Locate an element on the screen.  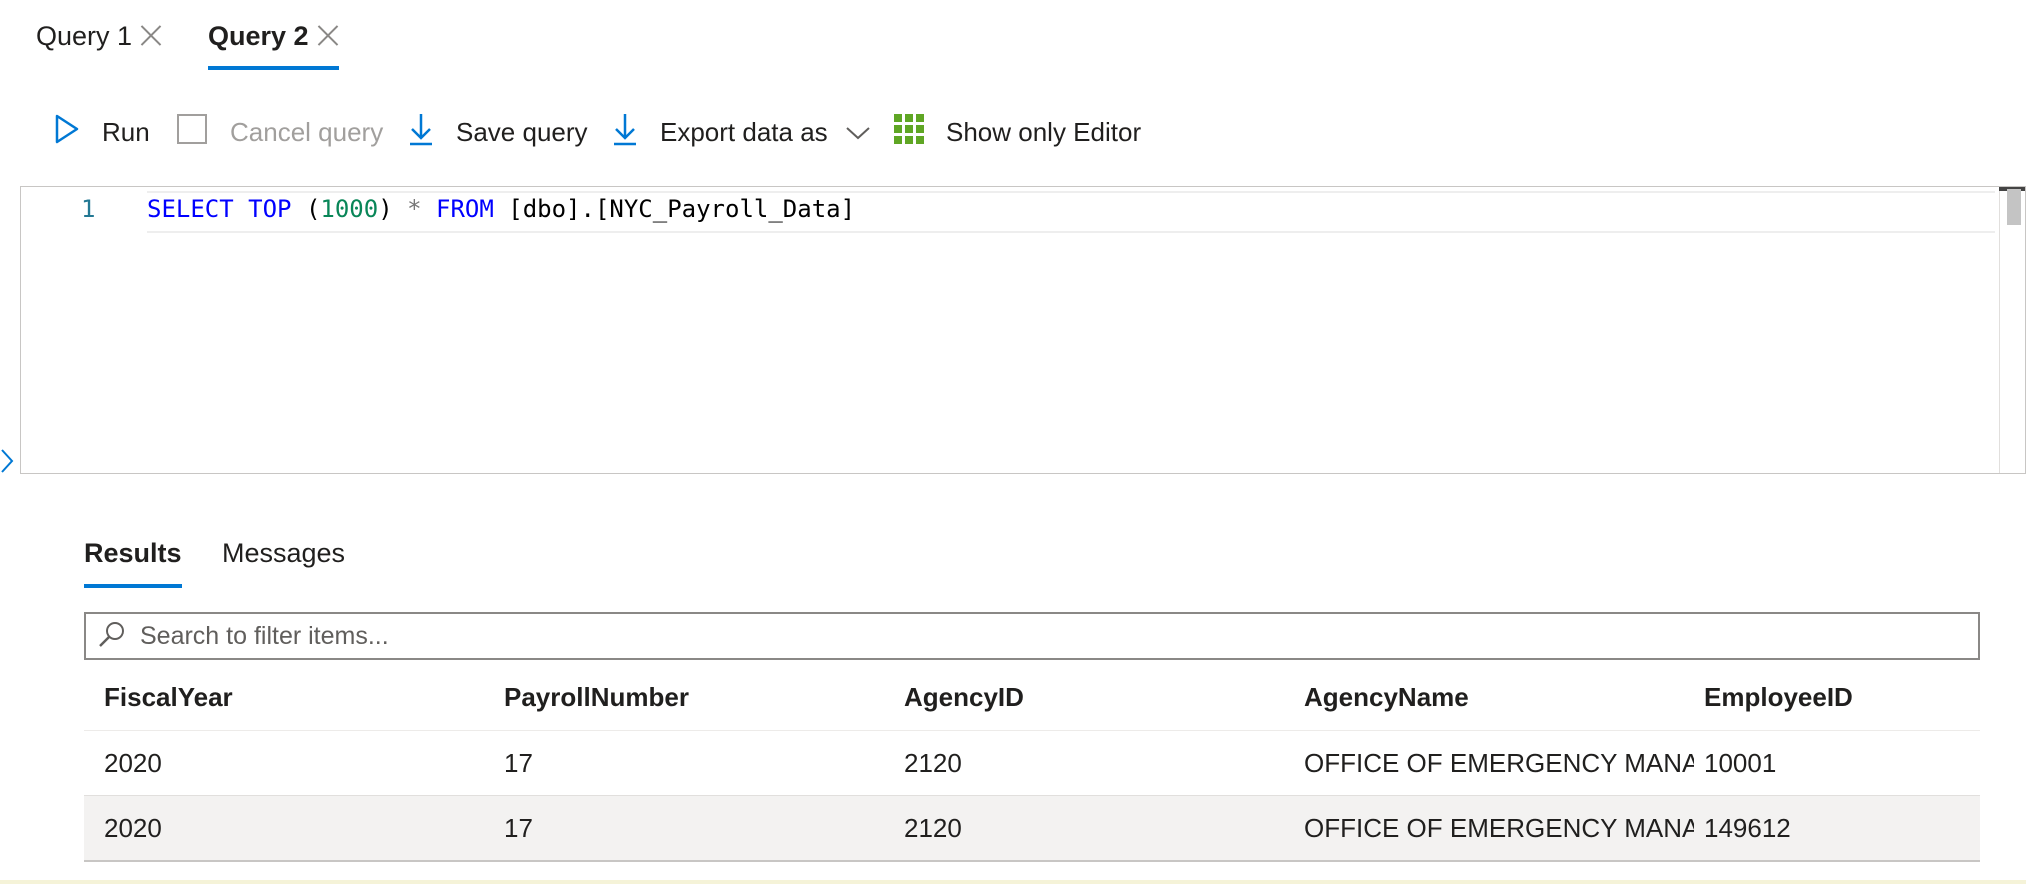
code-paren-open: ( is located at coordinates (306, 209).